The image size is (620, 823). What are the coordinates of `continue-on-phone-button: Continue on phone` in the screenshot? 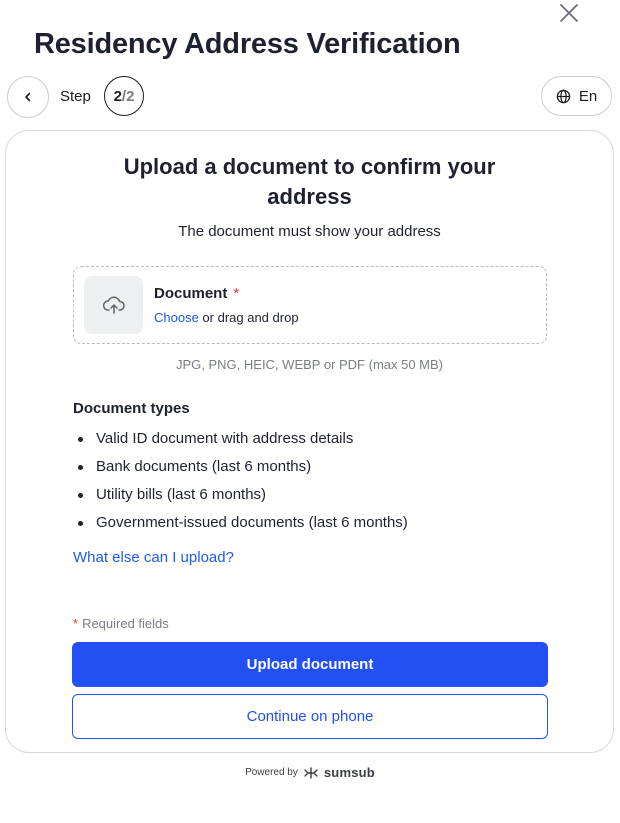 It's located at (310, 716).